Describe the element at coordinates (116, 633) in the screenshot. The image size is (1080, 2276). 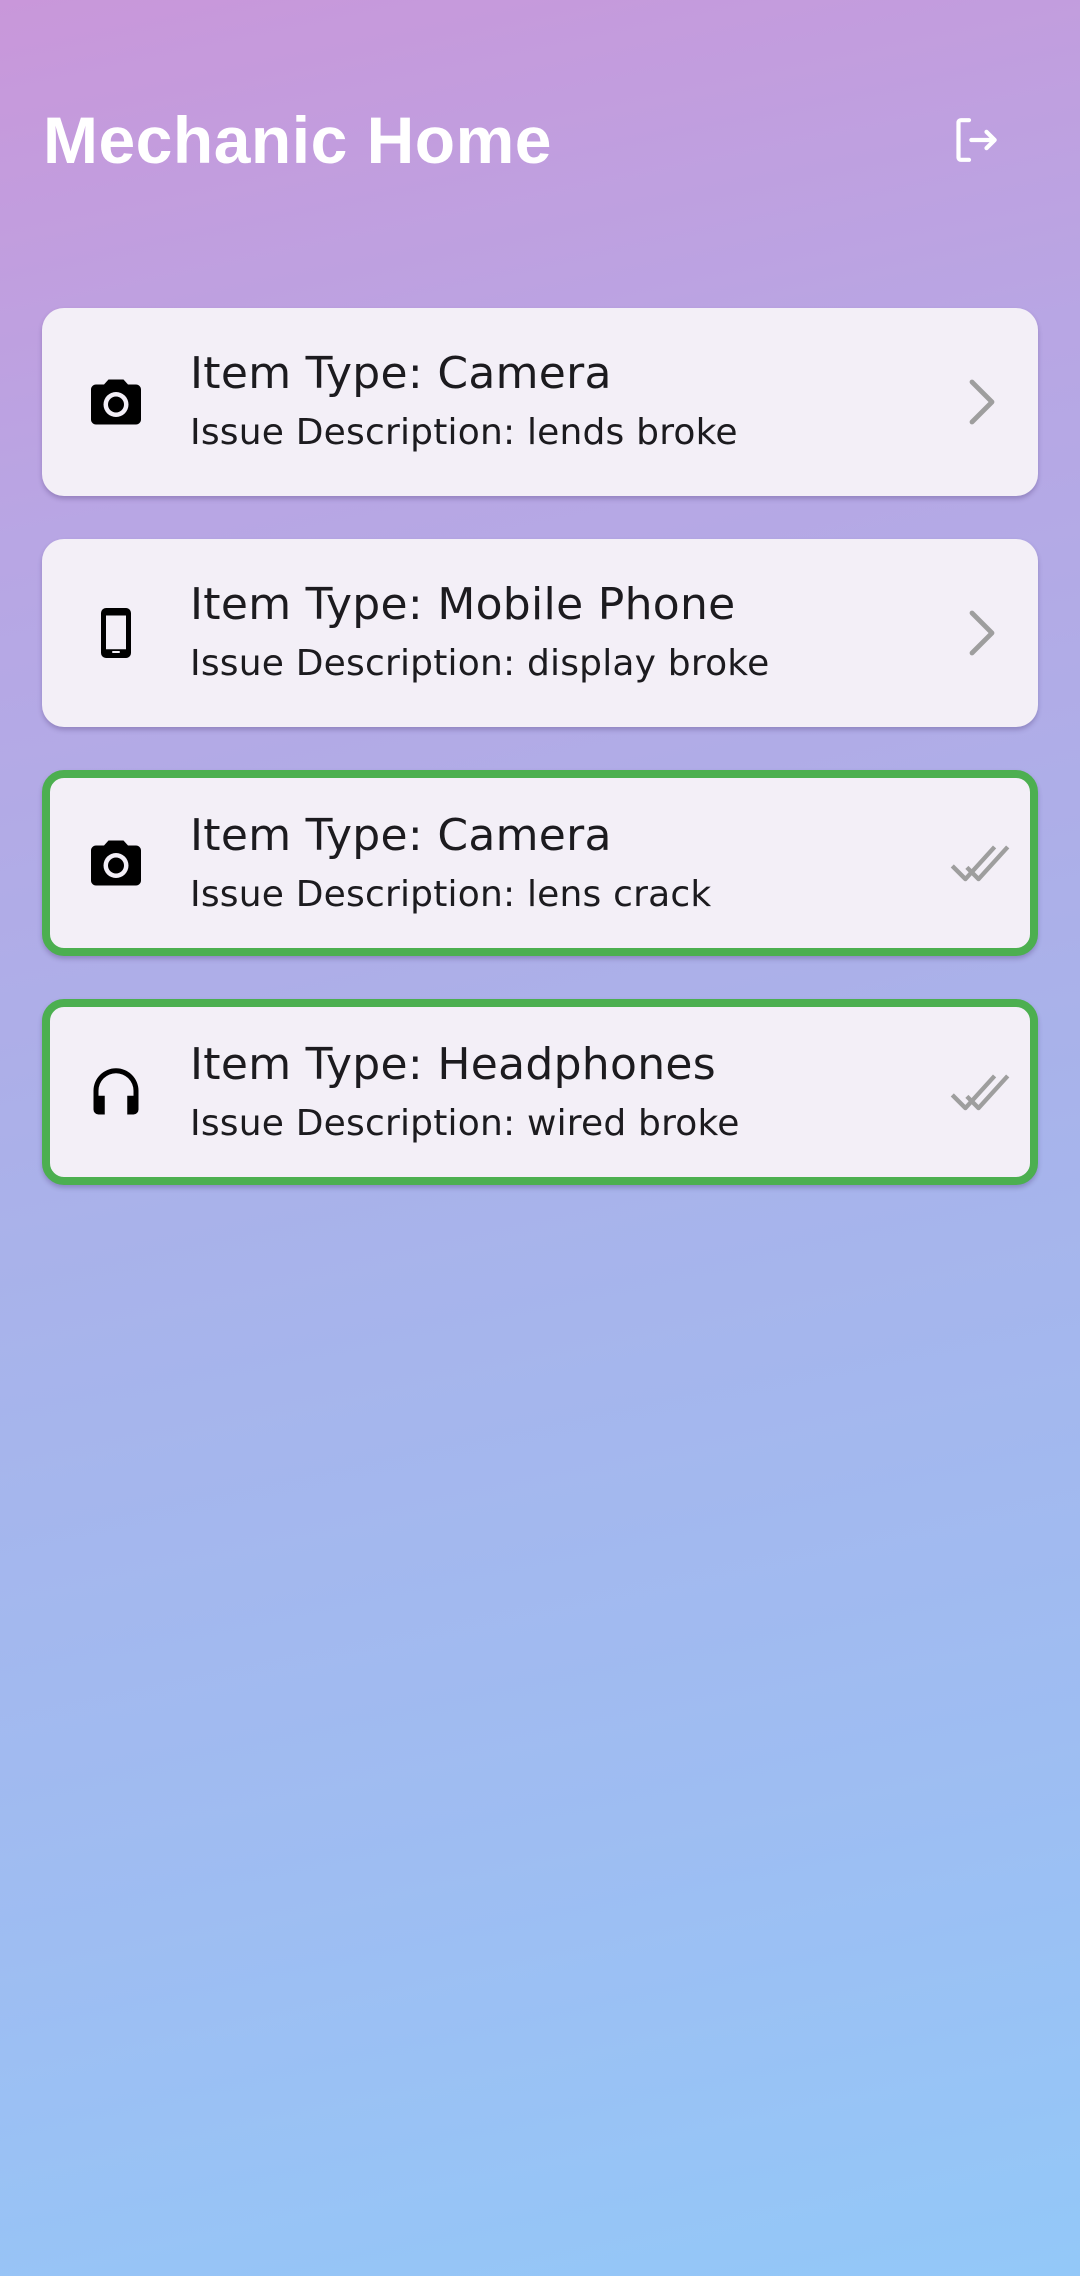
I see `mobile-phone-icon` at that location.